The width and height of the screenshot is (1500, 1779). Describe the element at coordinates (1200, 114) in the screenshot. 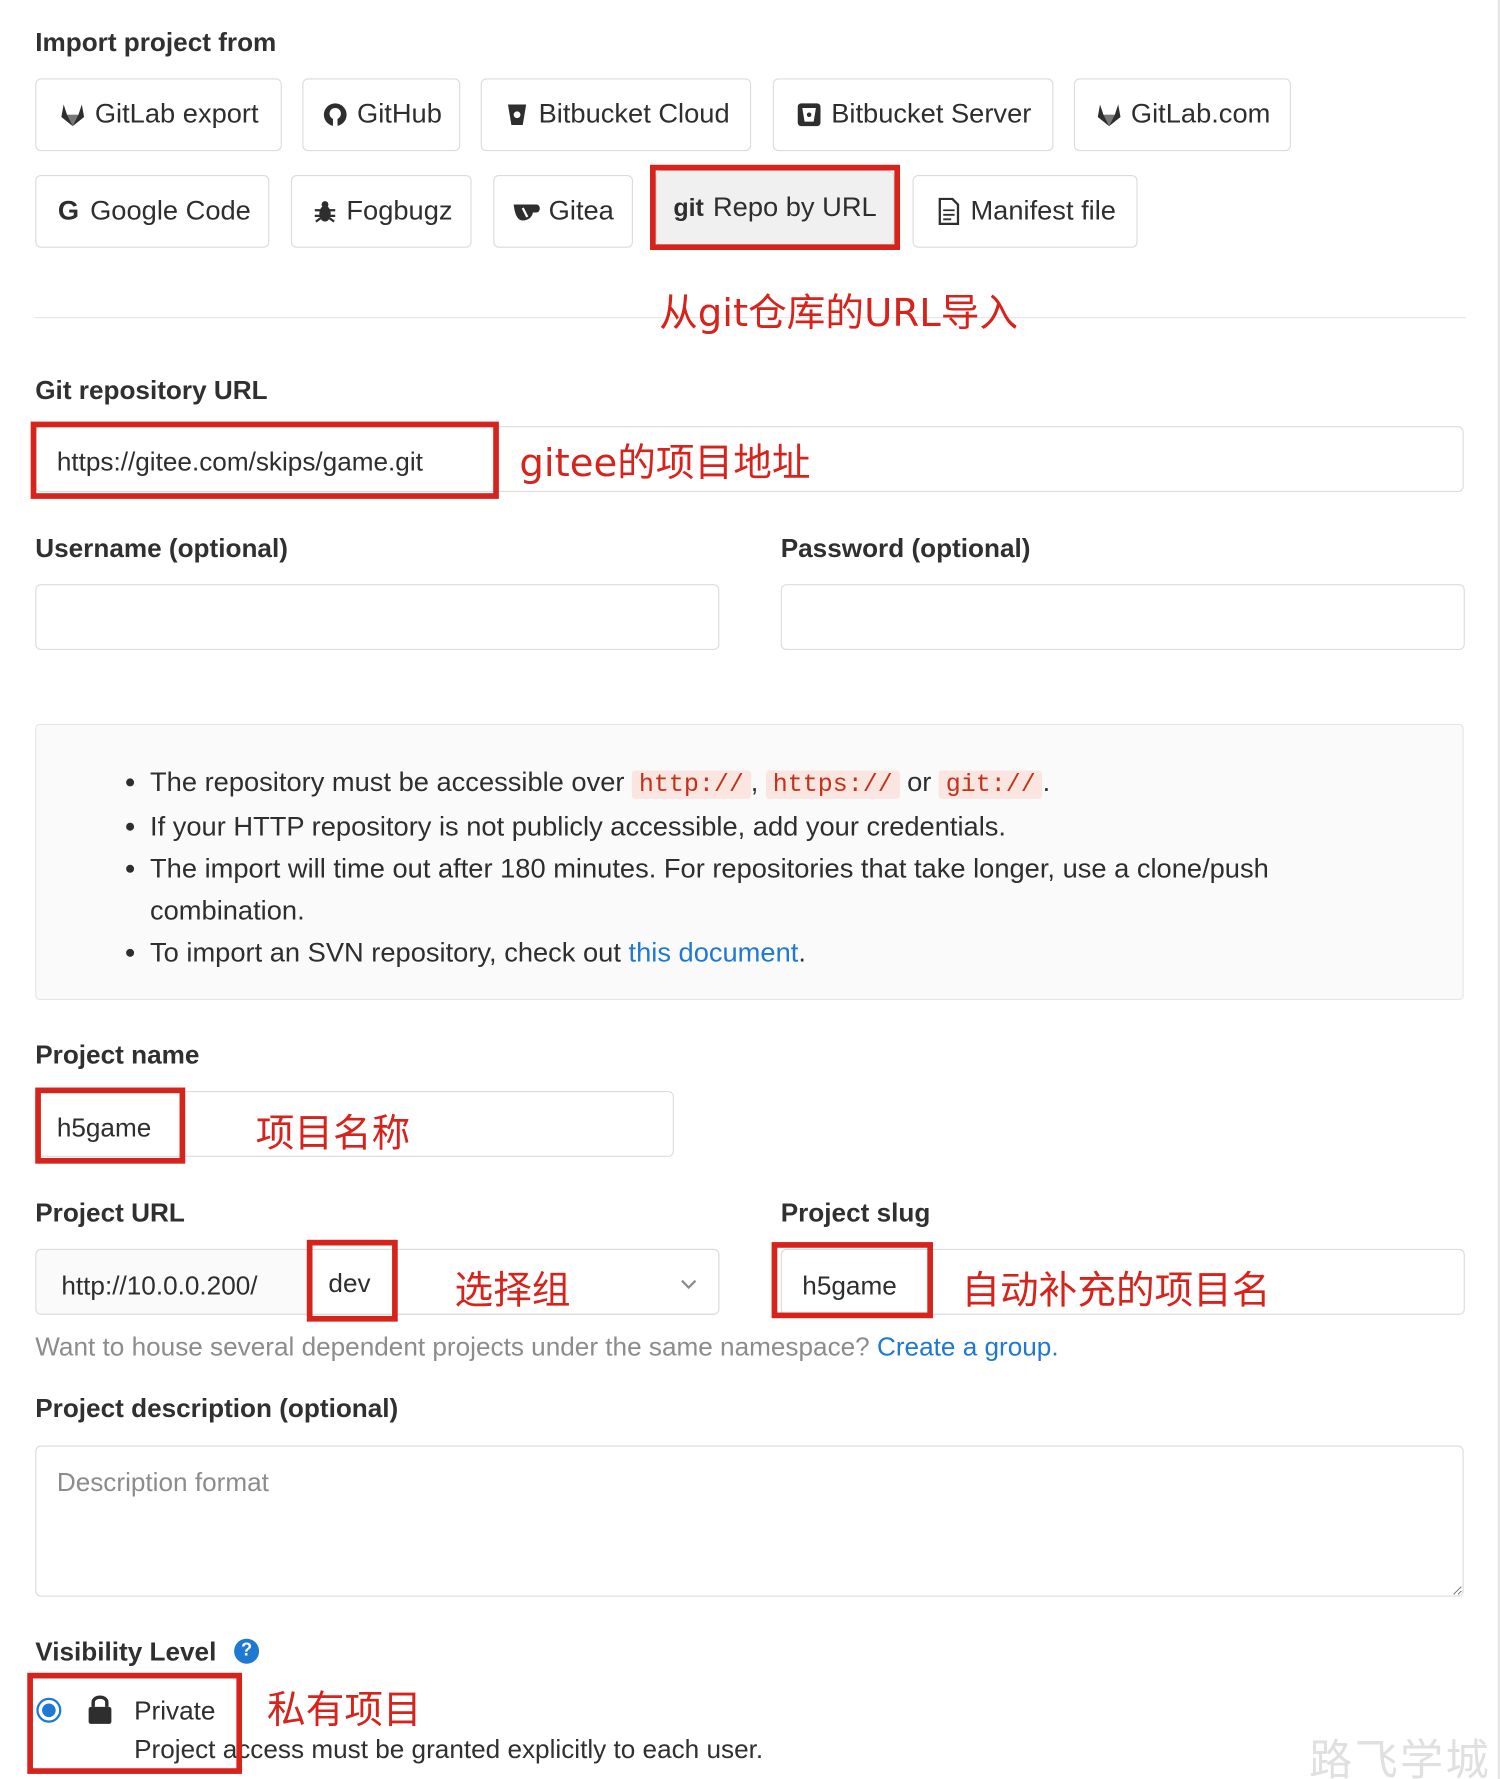

I see `button-label: GitLab.com` at that location.